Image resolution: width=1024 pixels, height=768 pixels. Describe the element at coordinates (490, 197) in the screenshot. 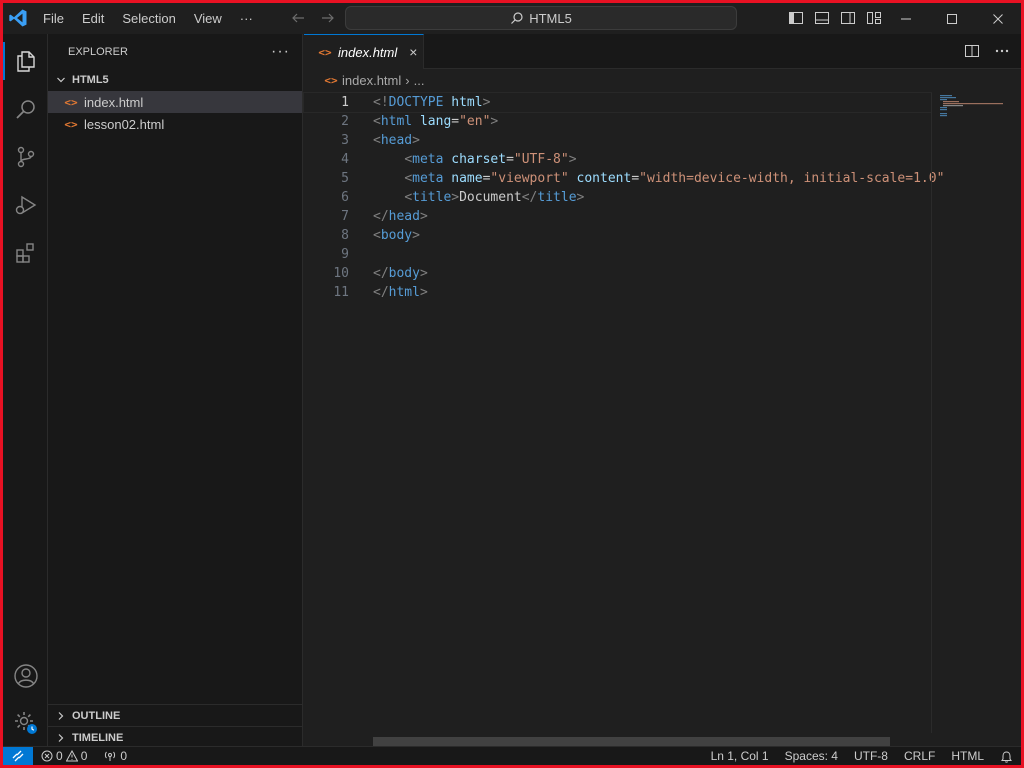

I see `code-token: Document` at that location.